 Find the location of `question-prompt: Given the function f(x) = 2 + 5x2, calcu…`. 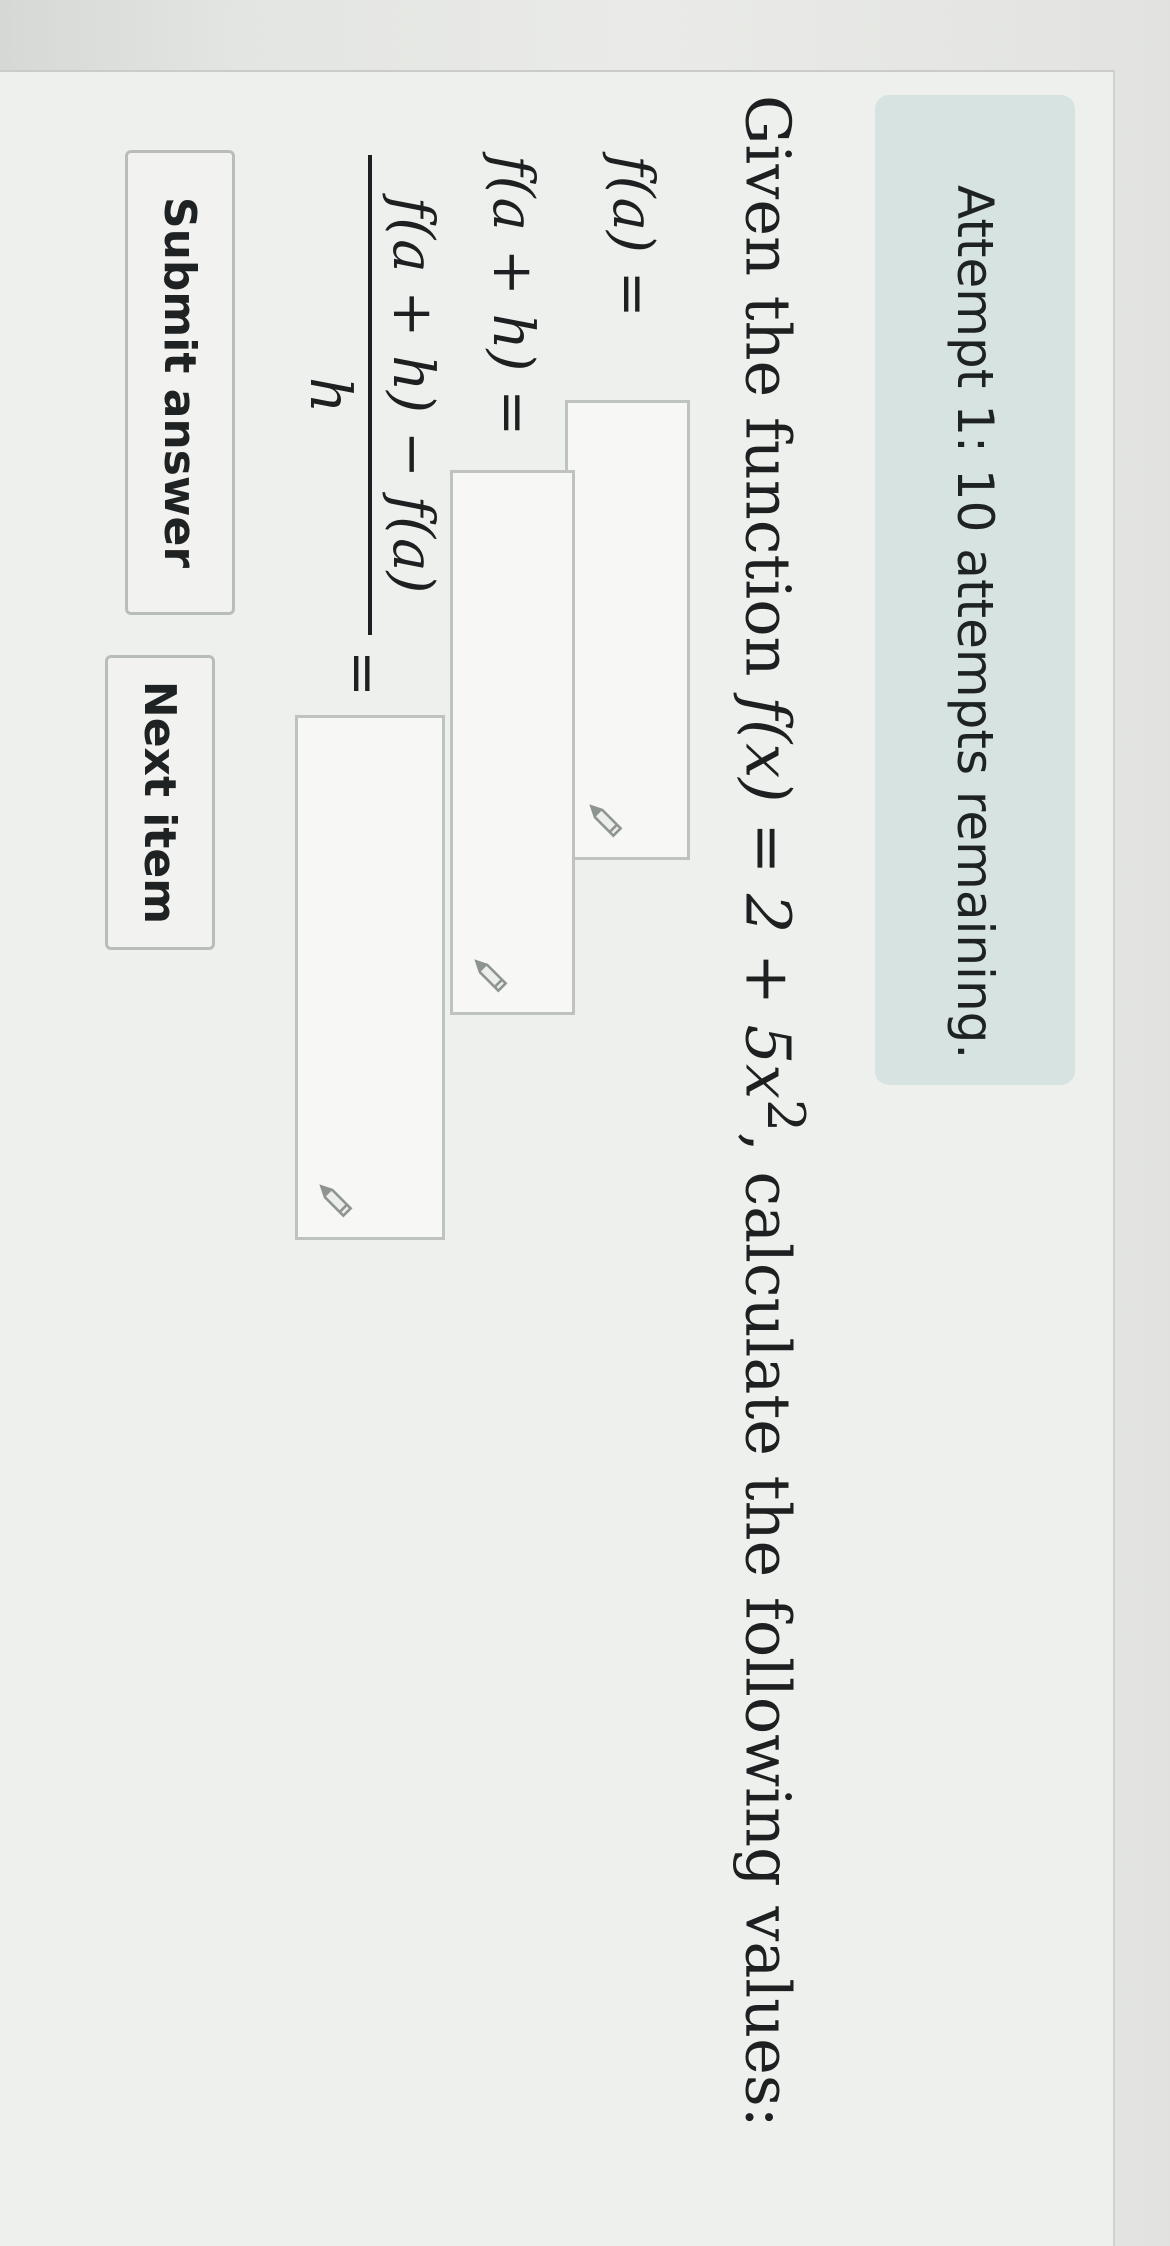

question-prompt: Given the function f(x) = 2 + 5x2, calcu… is located at coordinates (773, 1111).